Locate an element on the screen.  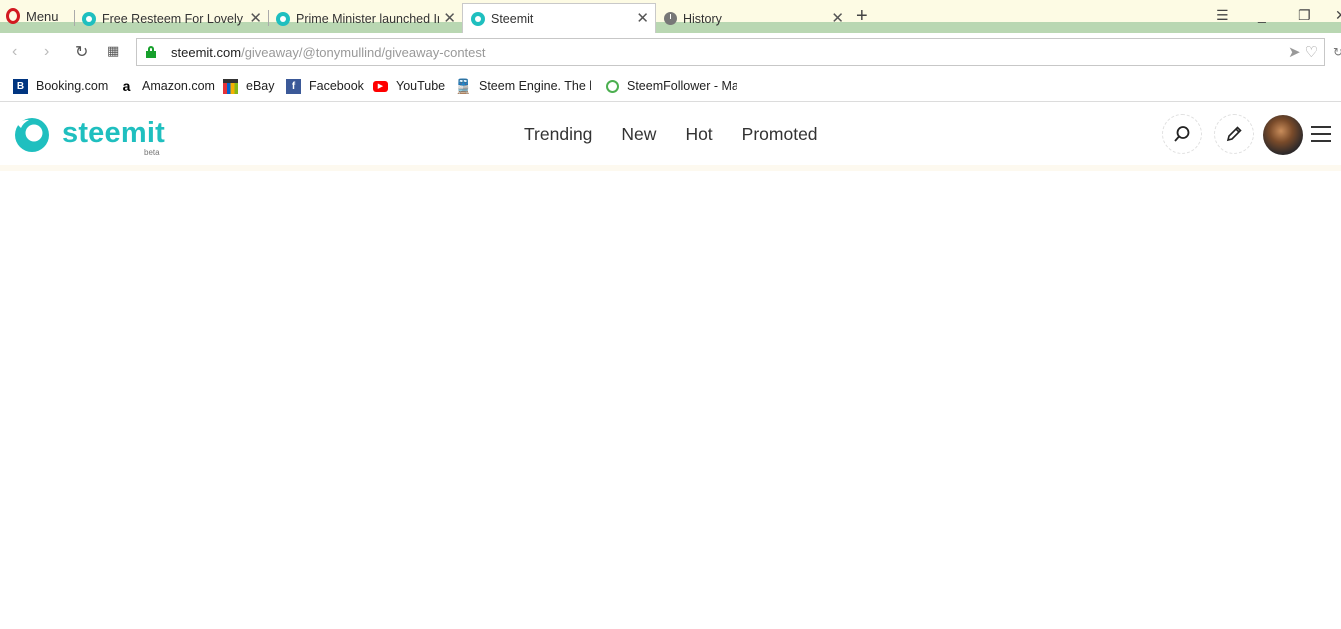
tab-menu-icon: ☰ is located at coordinates (1222, 15).